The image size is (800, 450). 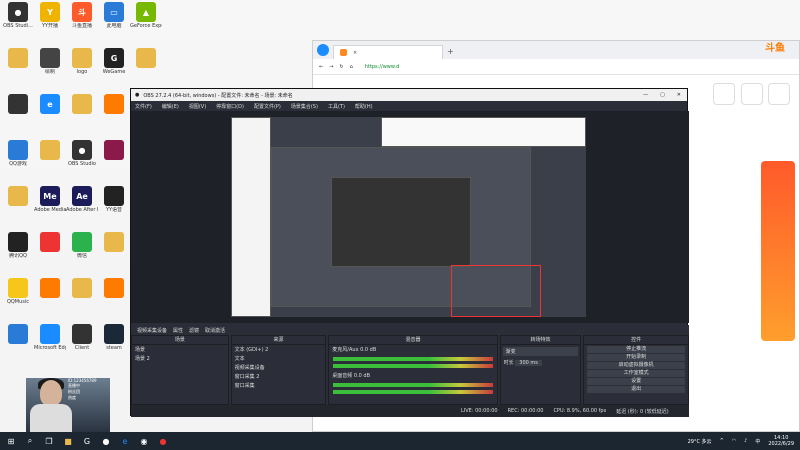 I want to click on tab-close-icon: ×, so click(x=355, y=53).